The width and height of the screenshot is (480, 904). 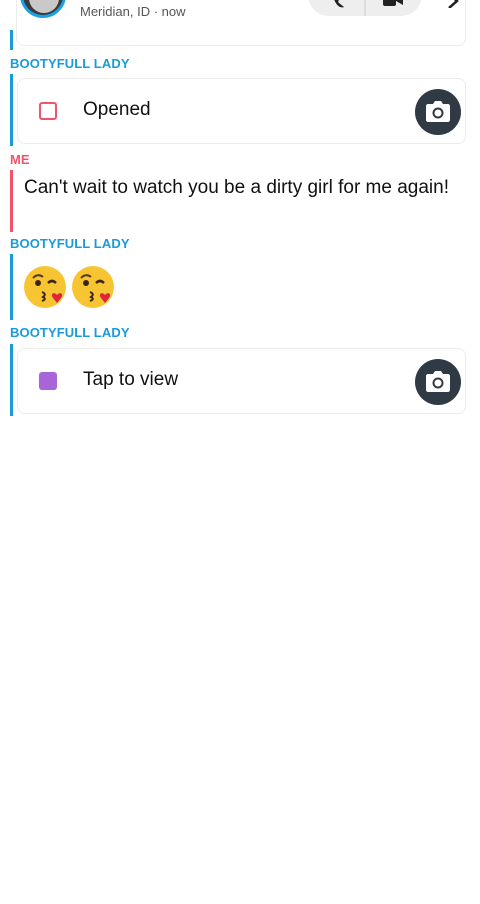 What do you see at coordinates (241, 23) in the screenshot?
I see `previous-snap-card` at bounding box center [241, 23].